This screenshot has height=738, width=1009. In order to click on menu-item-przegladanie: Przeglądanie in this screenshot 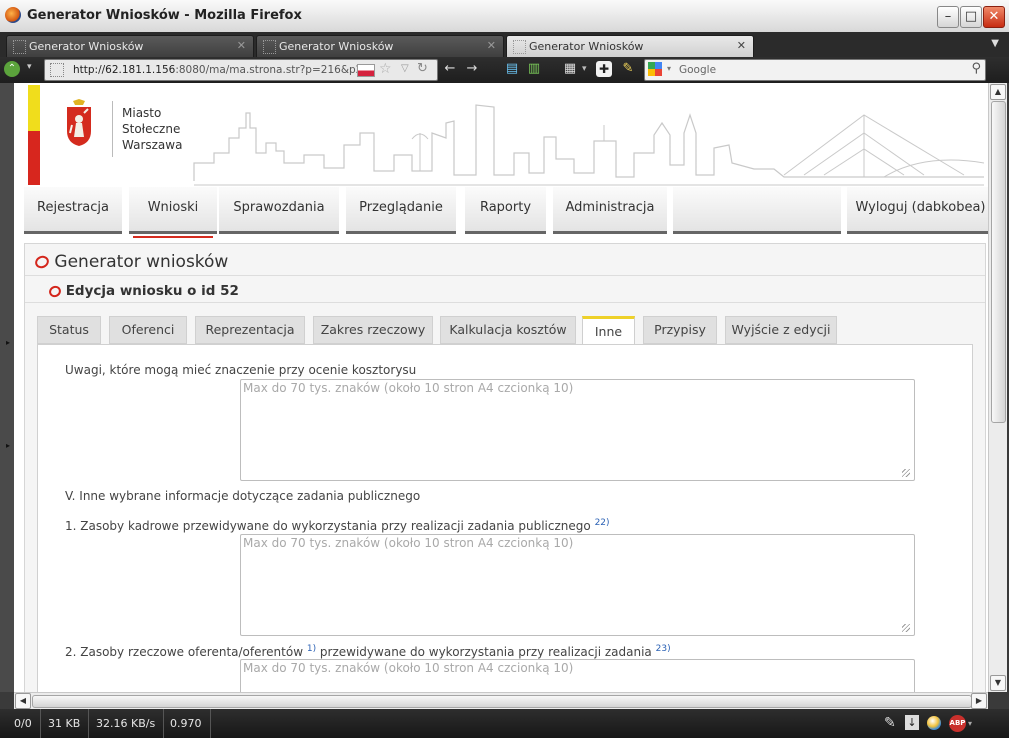, I will do `click(401, 210)`.